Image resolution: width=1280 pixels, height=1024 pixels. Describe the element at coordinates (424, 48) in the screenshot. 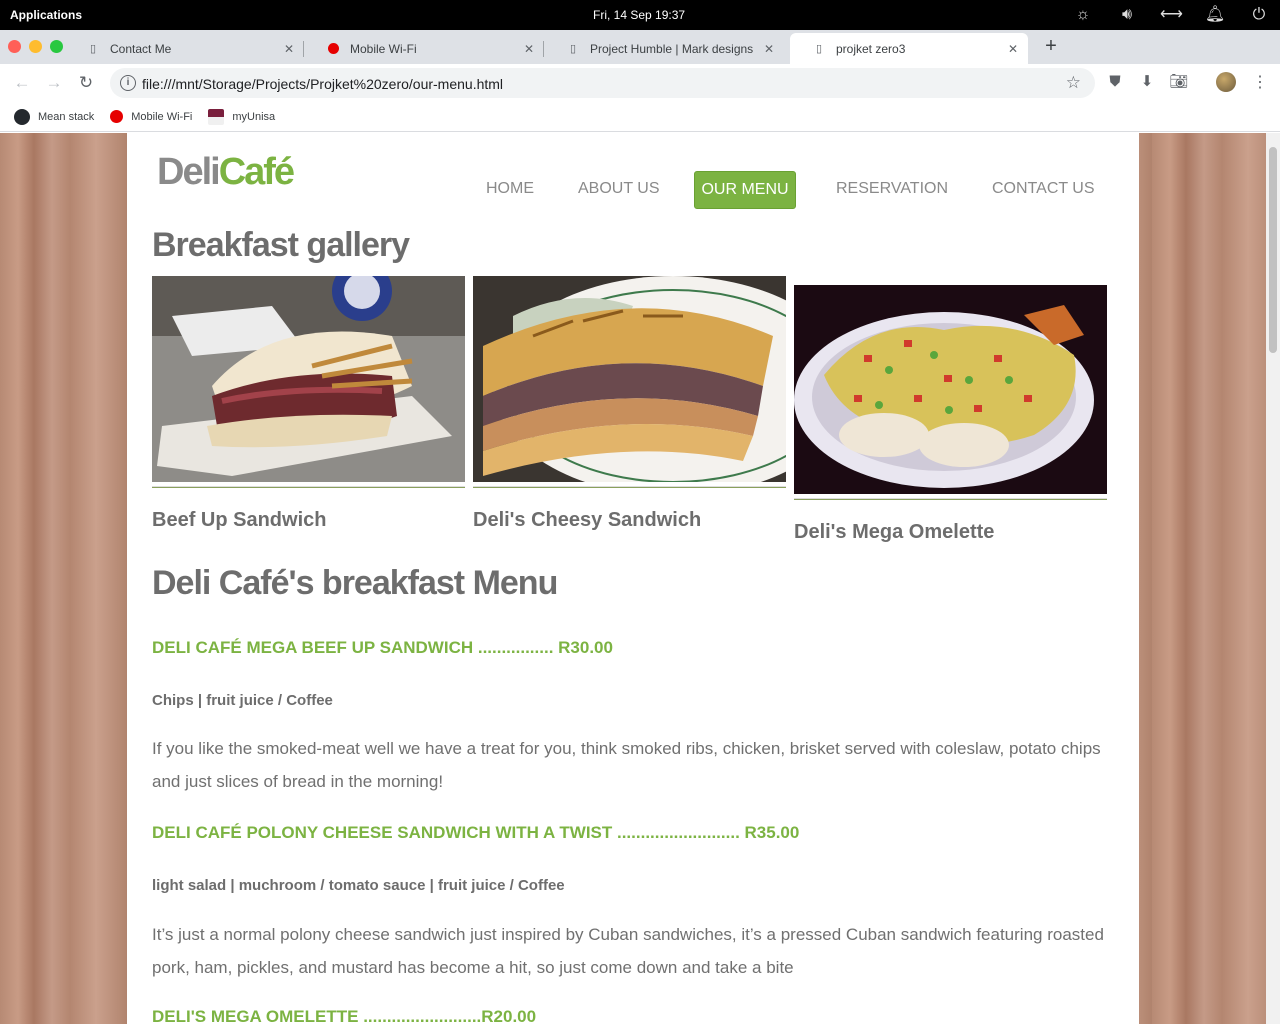

I see `tab-mobile-wifi: Mobile Wi-Fi ✕` at that location.